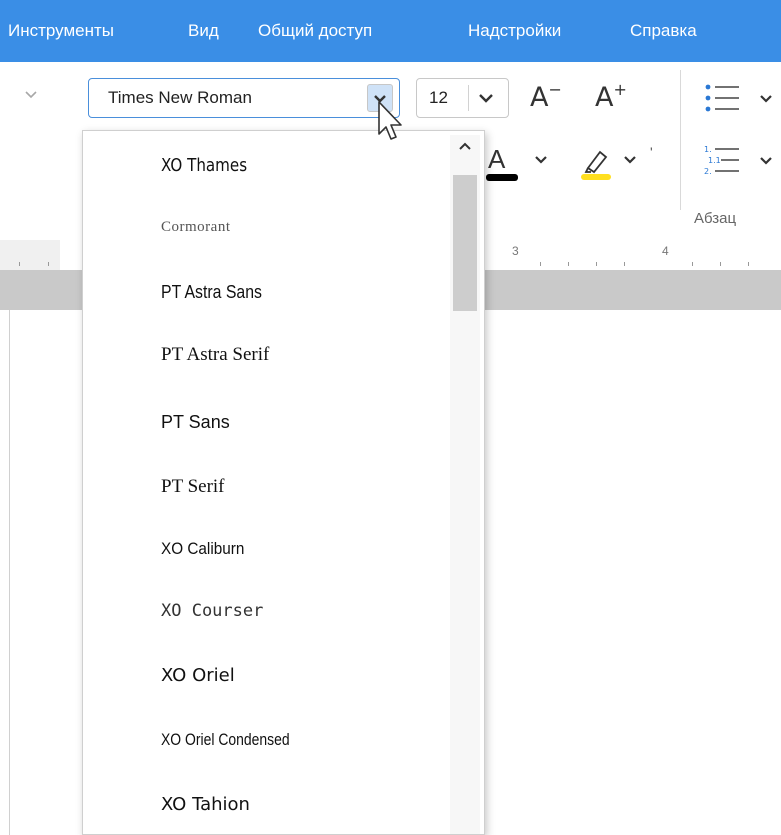  What do you see at coordinates (263, 677) in the screenshot?
I see `font-option: XO Oriel` at bounding box center [263, 677].